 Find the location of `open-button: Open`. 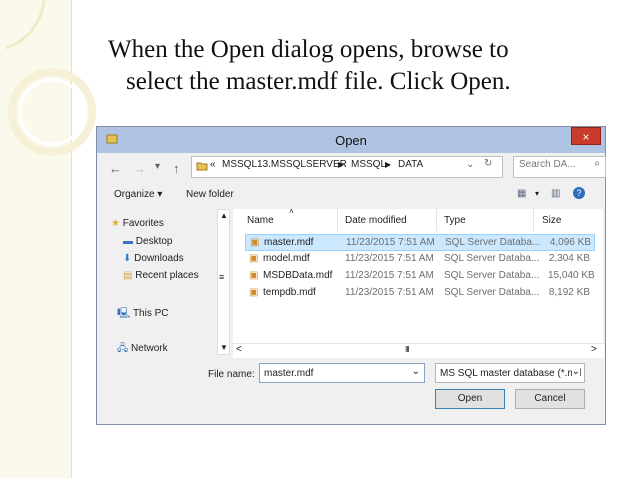

open-button: Open is located at coordinates (470, 399).